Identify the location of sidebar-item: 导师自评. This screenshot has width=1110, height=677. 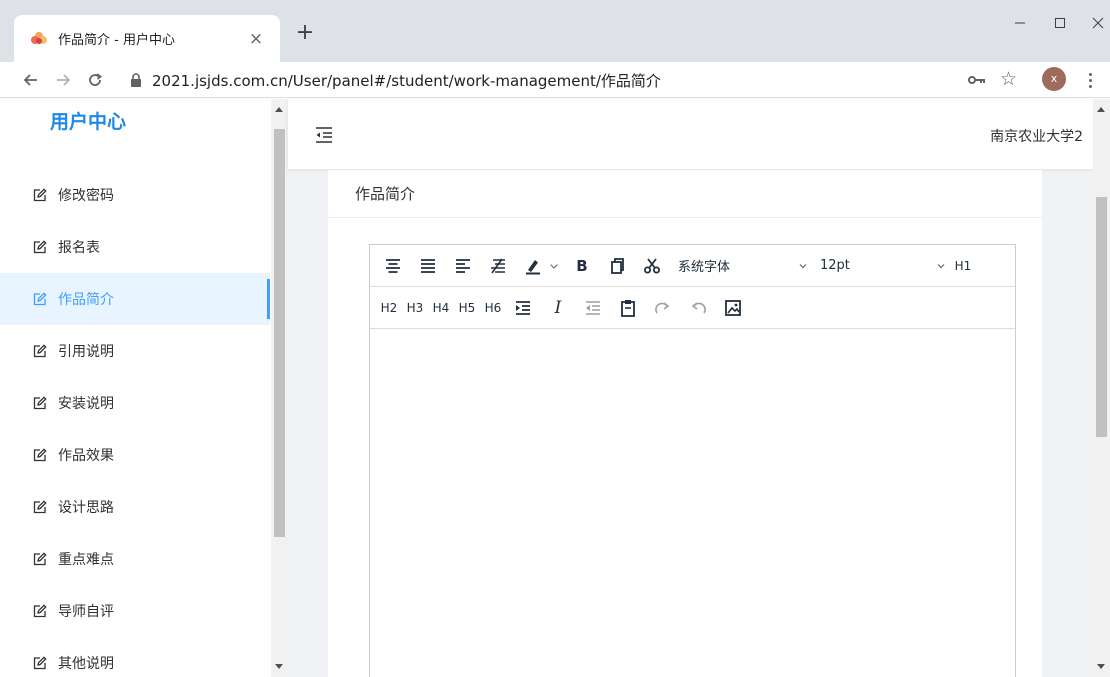
(135, 611).